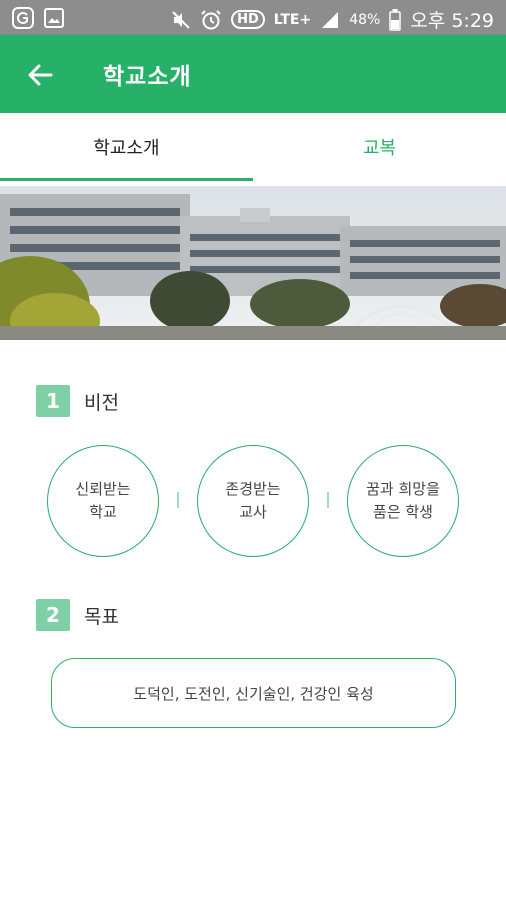  I want to click on goal-text: 도덕인, 도전인, 신기술인, 건강인 육성, so click(253, 693).